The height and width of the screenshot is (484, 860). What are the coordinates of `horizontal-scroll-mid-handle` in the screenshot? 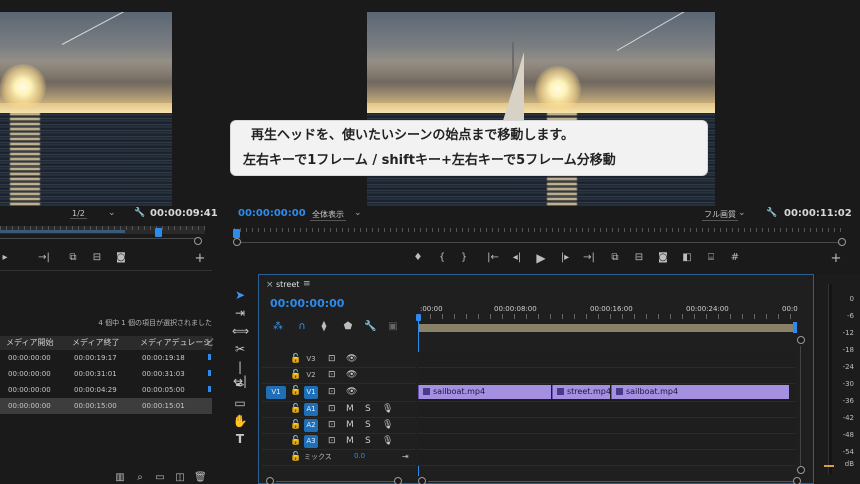 It's located at (398, 480).